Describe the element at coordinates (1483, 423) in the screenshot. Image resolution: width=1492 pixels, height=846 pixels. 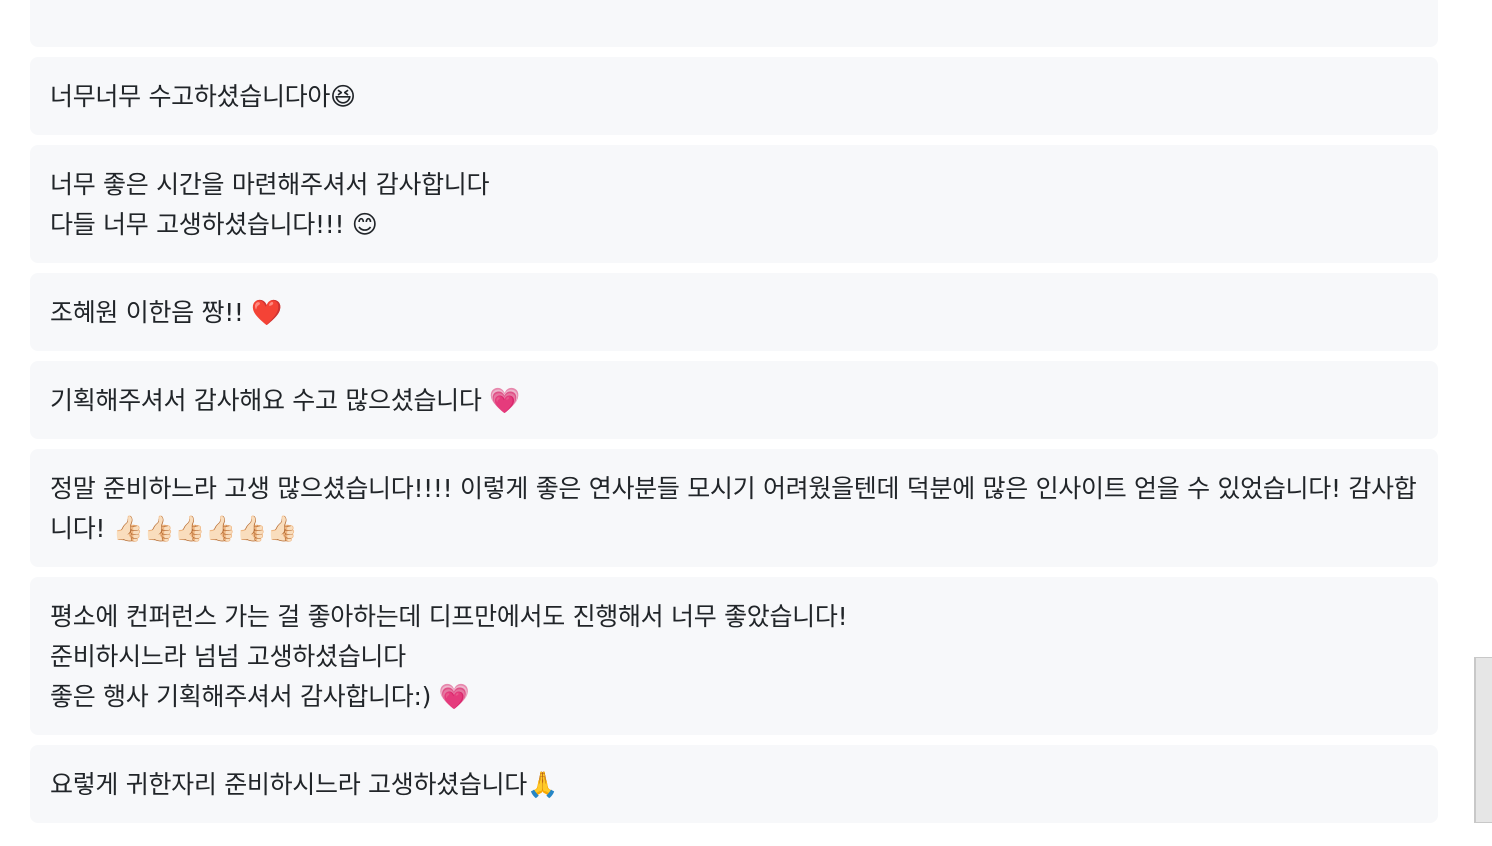
I see `scrollbar` at that location.